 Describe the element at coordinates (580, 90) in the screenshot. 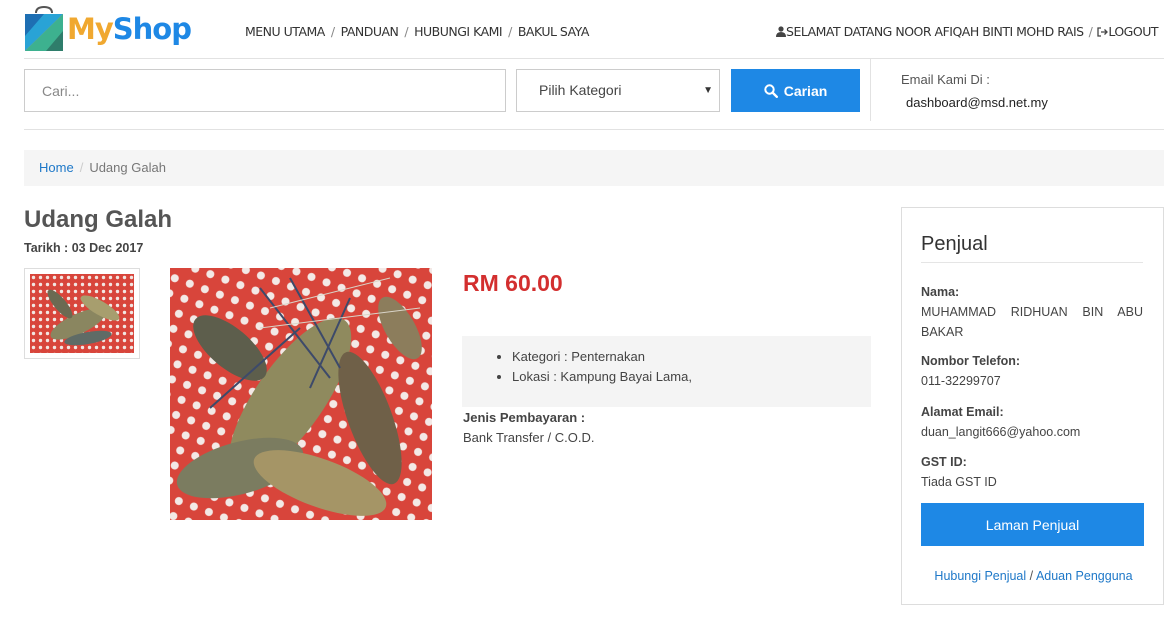

I see `category-select-value: Pilih Kategori` at that location.